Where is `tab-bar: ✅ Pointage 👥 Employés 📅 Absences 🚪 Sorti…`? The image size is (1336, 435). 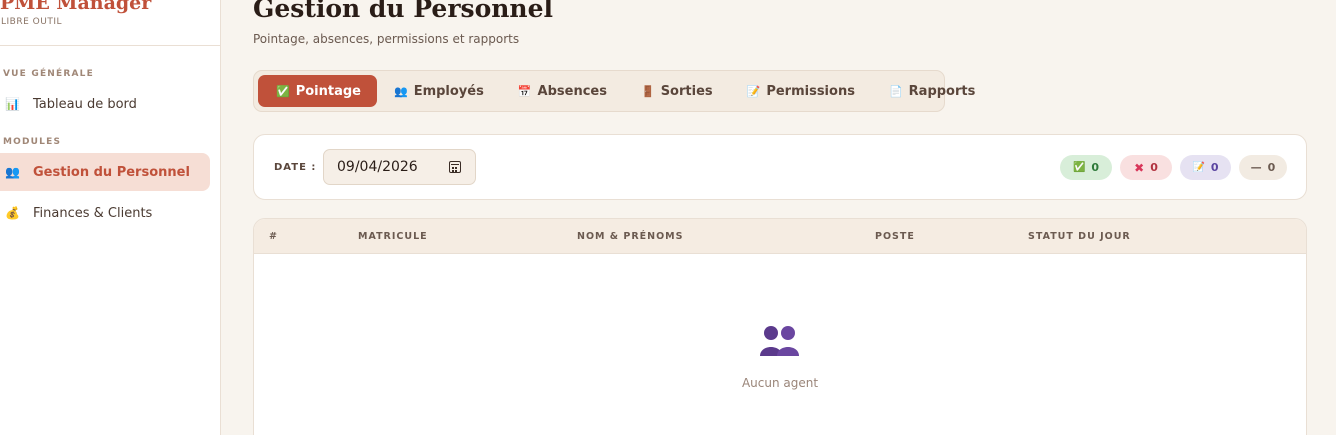 tab-bar: ✅ Pointage 👥 Employés 📅 Absences 🚪 Sorti… is located at coordinates (614, 91).